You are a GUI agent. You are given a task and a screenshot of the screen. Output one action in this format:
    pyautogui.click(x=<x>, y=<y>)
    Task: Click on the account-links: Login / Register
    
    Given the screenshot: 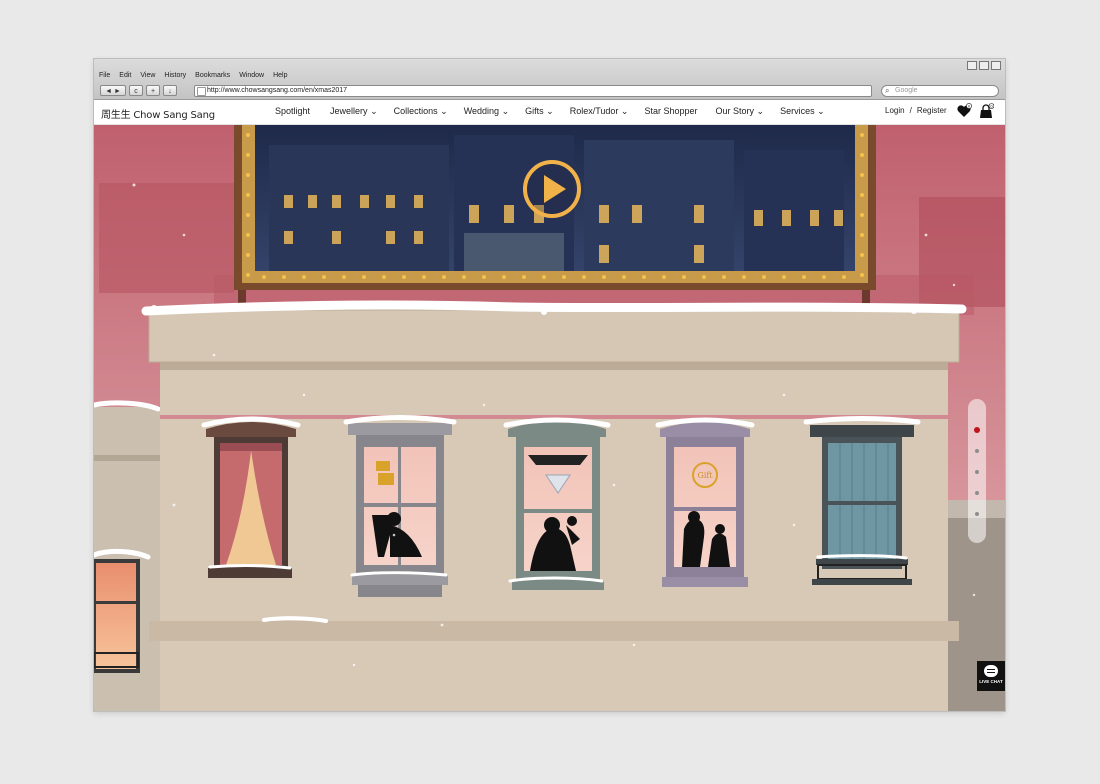 What is the action you would take?
    pyautogui.click(x=916, y=110)
    